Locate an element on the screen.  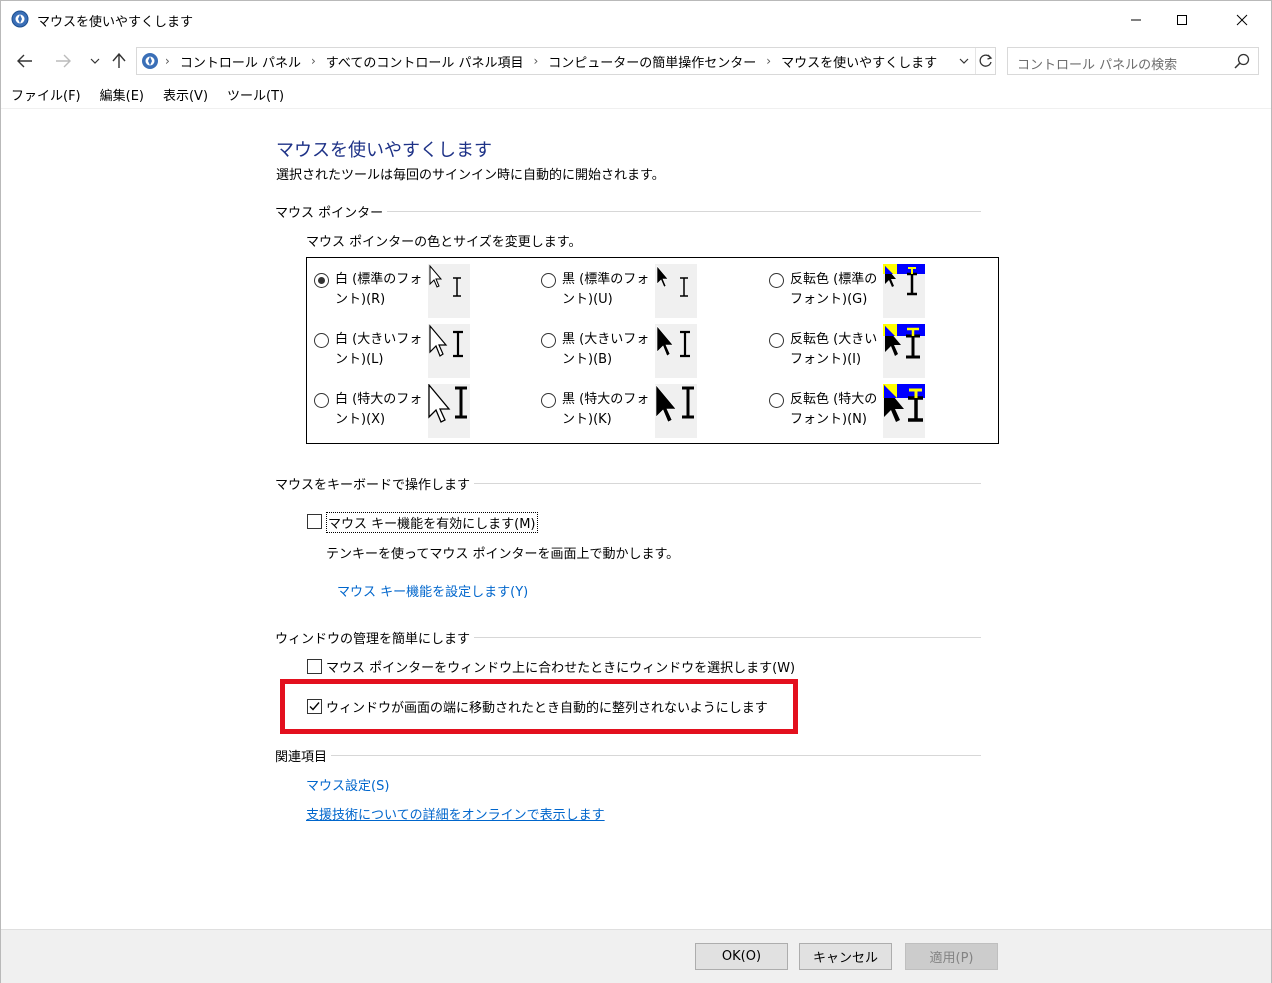
maximize-icon is located at coordinates (1182, 19).